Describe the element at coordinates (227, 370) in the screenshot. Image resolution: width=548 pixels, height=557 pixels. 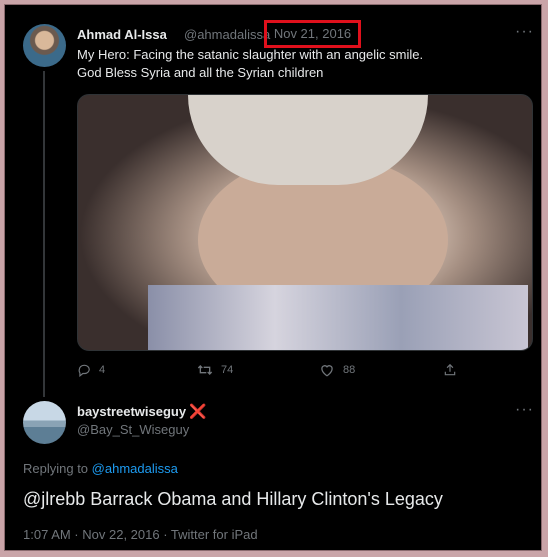
I see `retweet-count: 74` at that location.